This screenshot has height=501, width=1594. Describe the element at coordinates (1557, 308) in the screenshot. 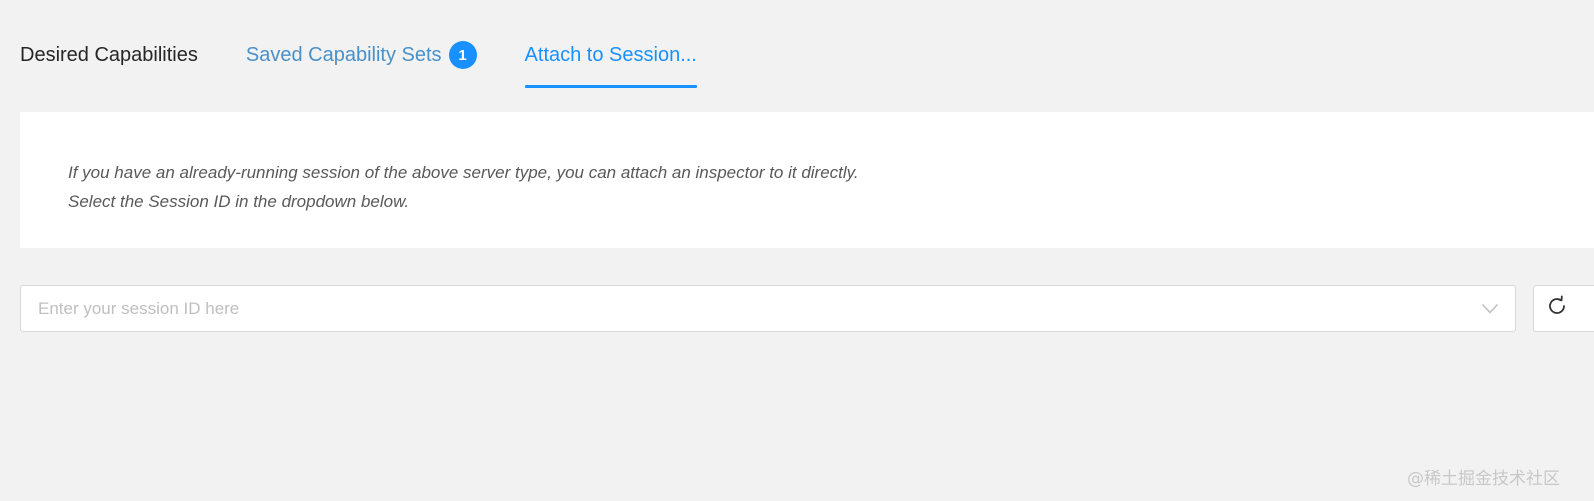

I see `refresh-icon` at that location.